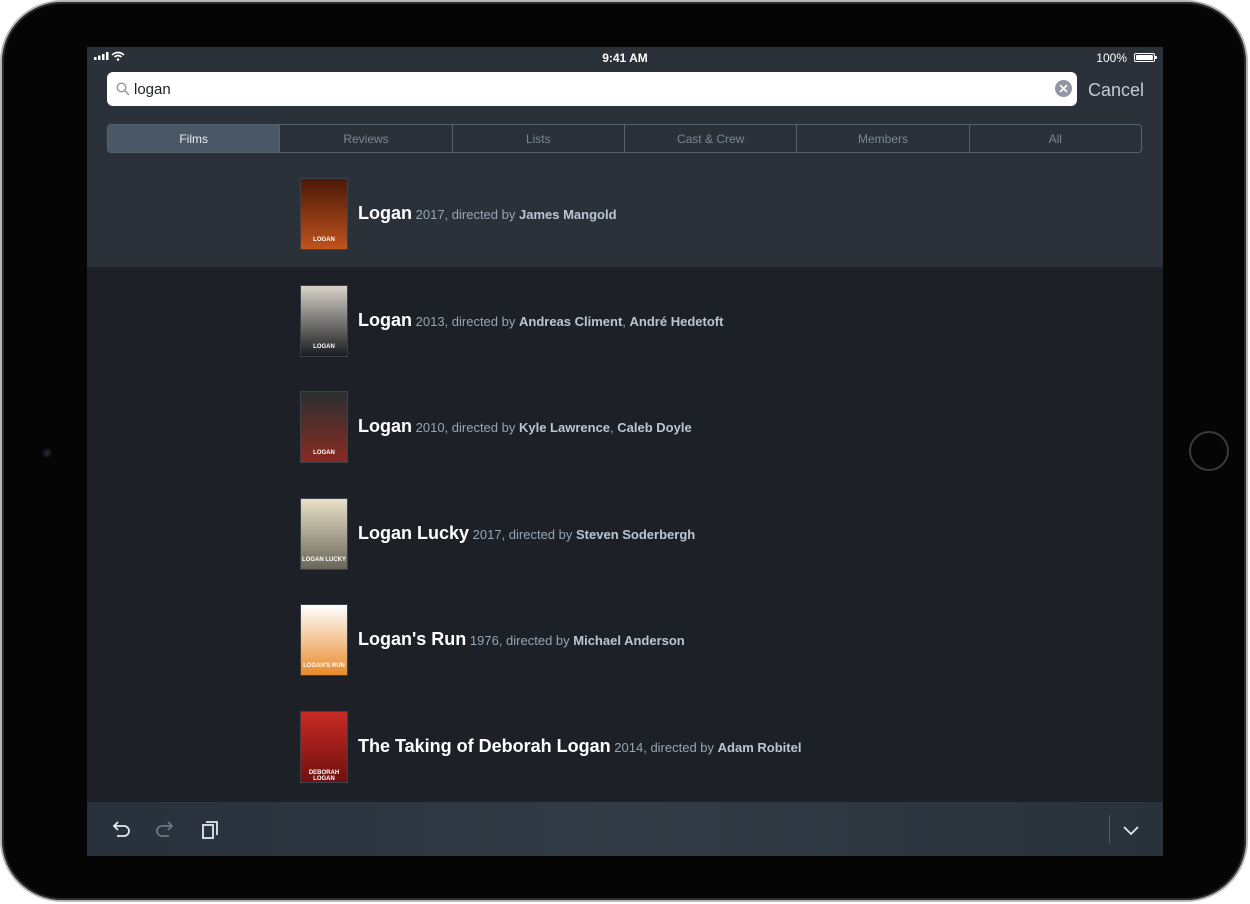 This screenshot has height=904, width=1250. Describe the element at coordinates (1145, 57) in the screenshot. I see `battery-icon` at that location.